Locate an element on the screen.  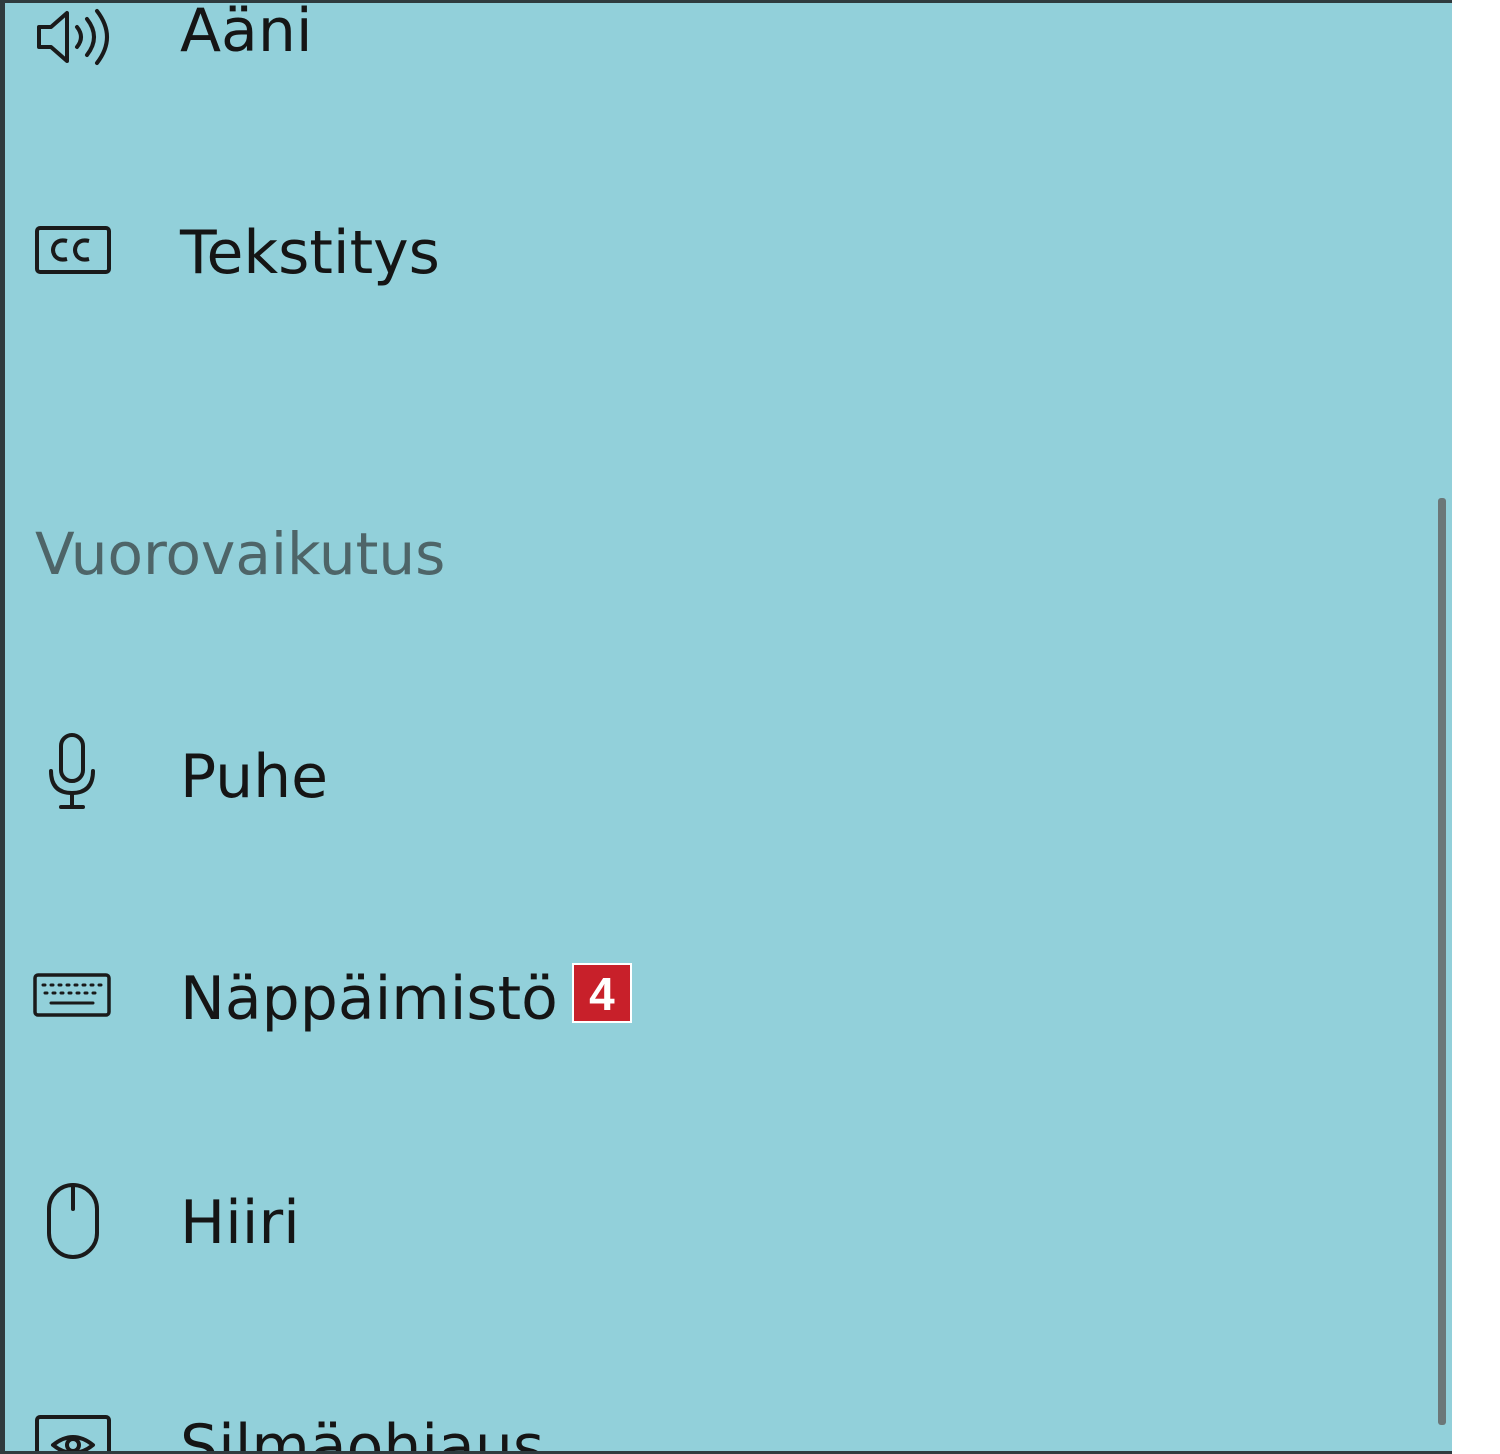
closed-captions-icon is located at coordinates (73, 250).